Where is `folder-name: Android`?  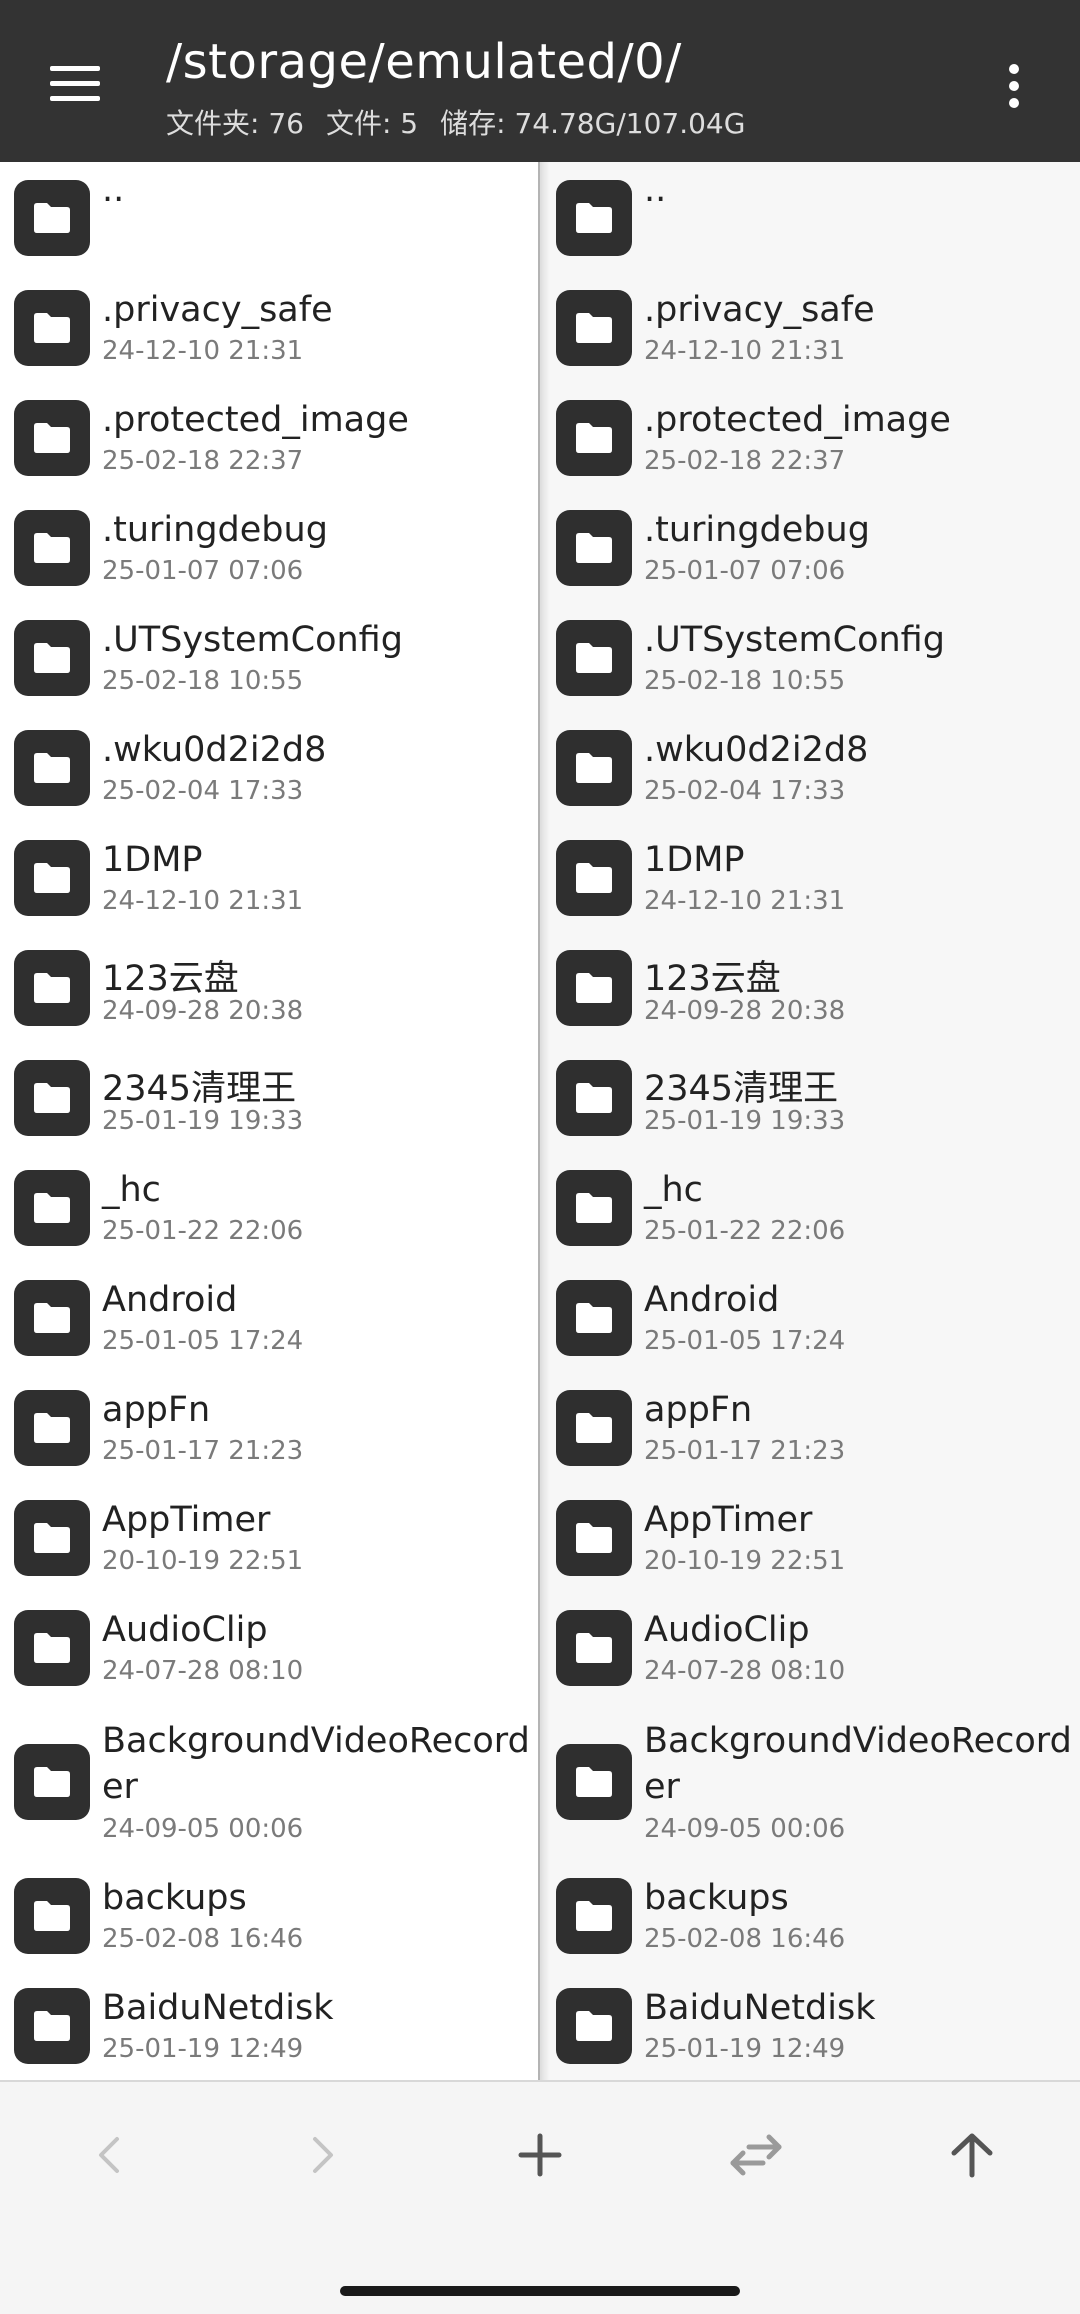
folder-name: Android is located at coordinates (712, 1300).